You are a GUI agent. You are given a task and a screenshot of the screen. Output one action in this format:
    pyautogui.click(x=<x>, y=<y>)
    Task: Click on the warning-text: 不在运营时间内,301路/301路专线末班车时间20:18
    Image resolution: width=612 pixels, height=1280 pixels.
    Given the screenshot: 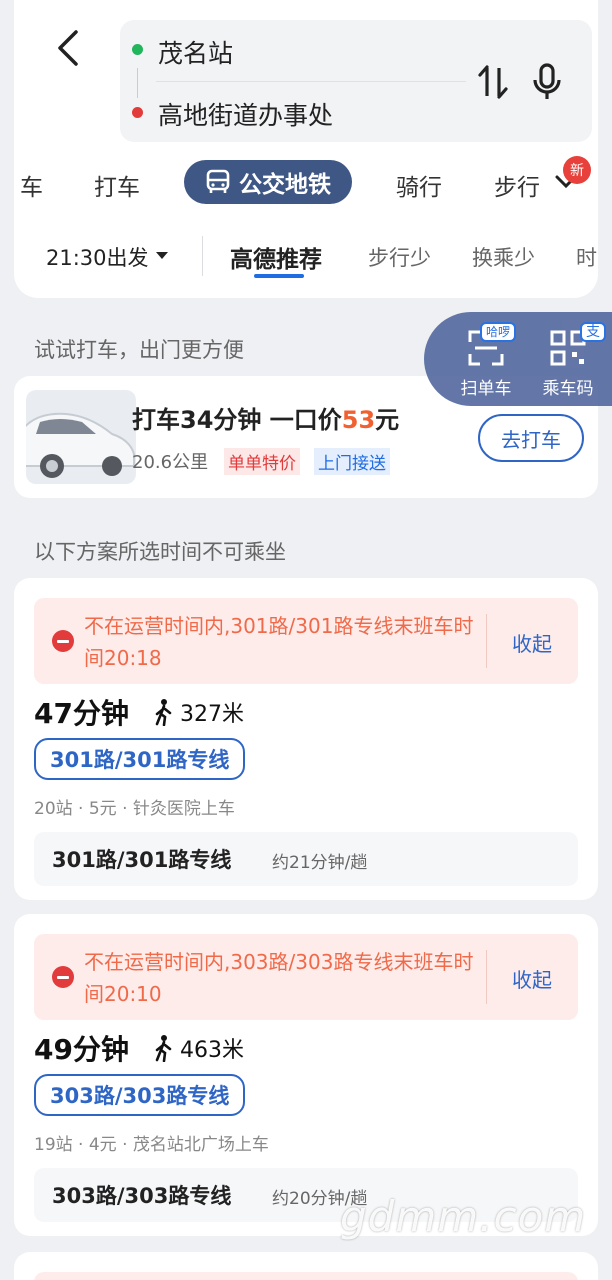 What is the action you would take?
    pyautogui.click(x=279, y=642)
    